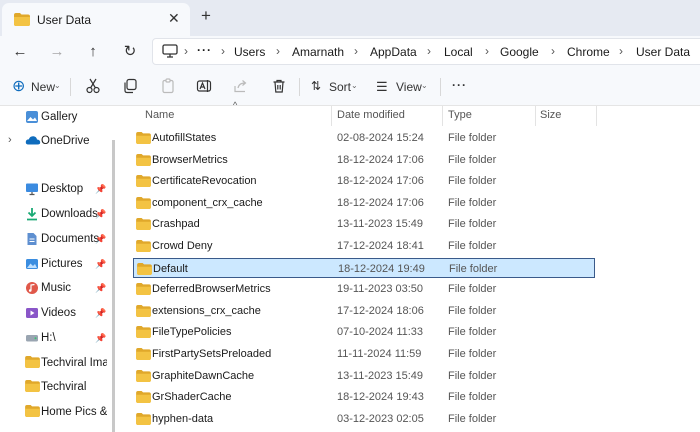 The image size is (700, 432). Describe the element at coordinates (37, 87) in the screenshot. I see `new-button: ⊕ New ⌄` at that location.